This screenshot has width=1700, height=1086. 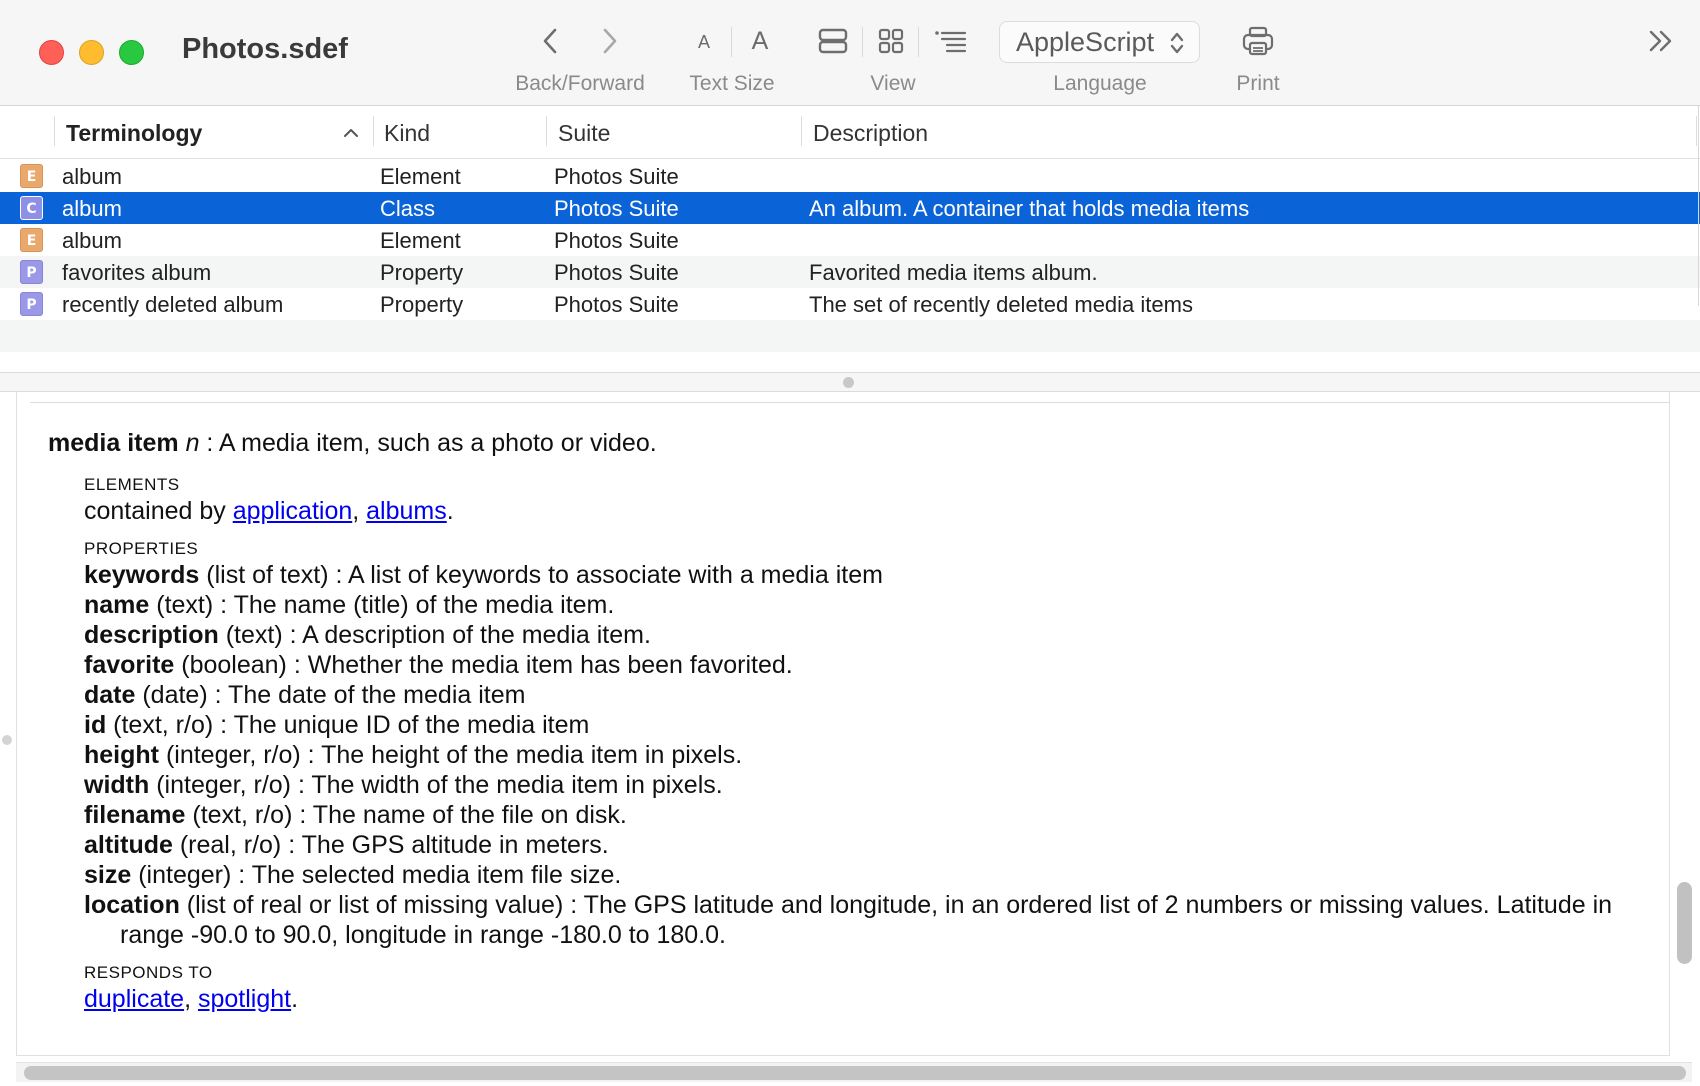 I want to click on element-badge-icon: E, so click(x=31, y=176).